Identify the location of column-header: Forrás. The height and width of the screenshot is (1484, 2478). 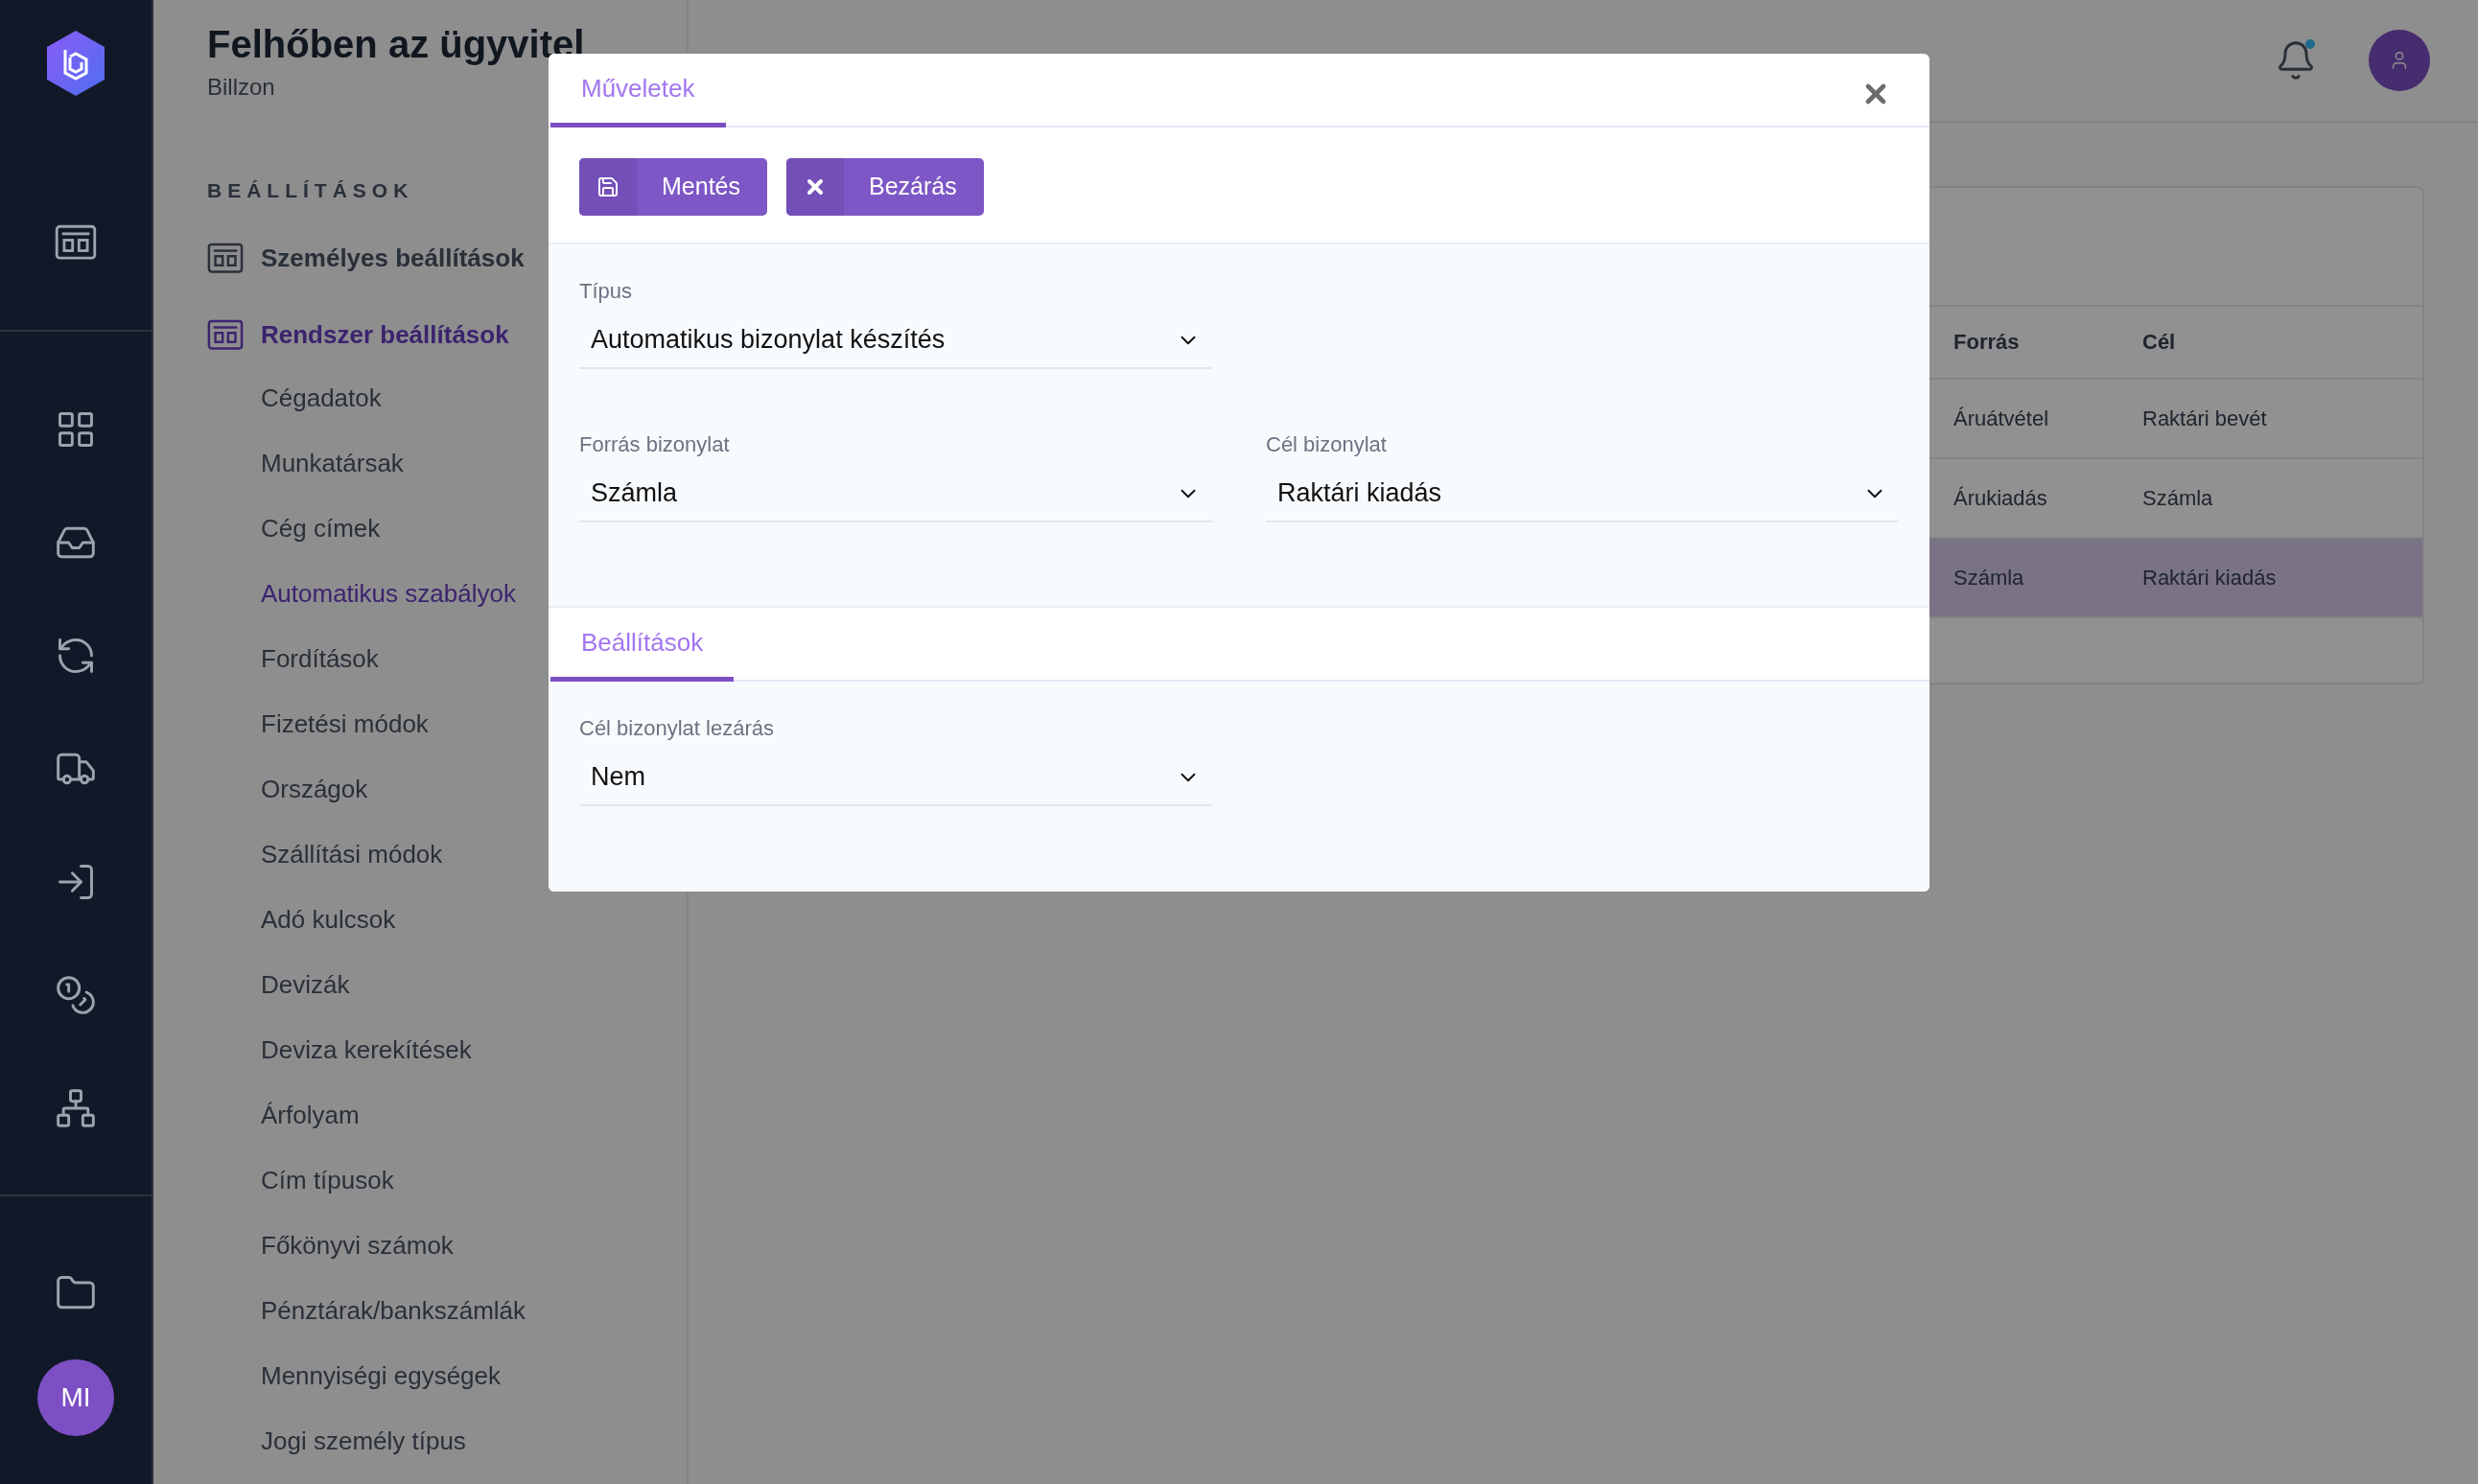
(1987, 342).